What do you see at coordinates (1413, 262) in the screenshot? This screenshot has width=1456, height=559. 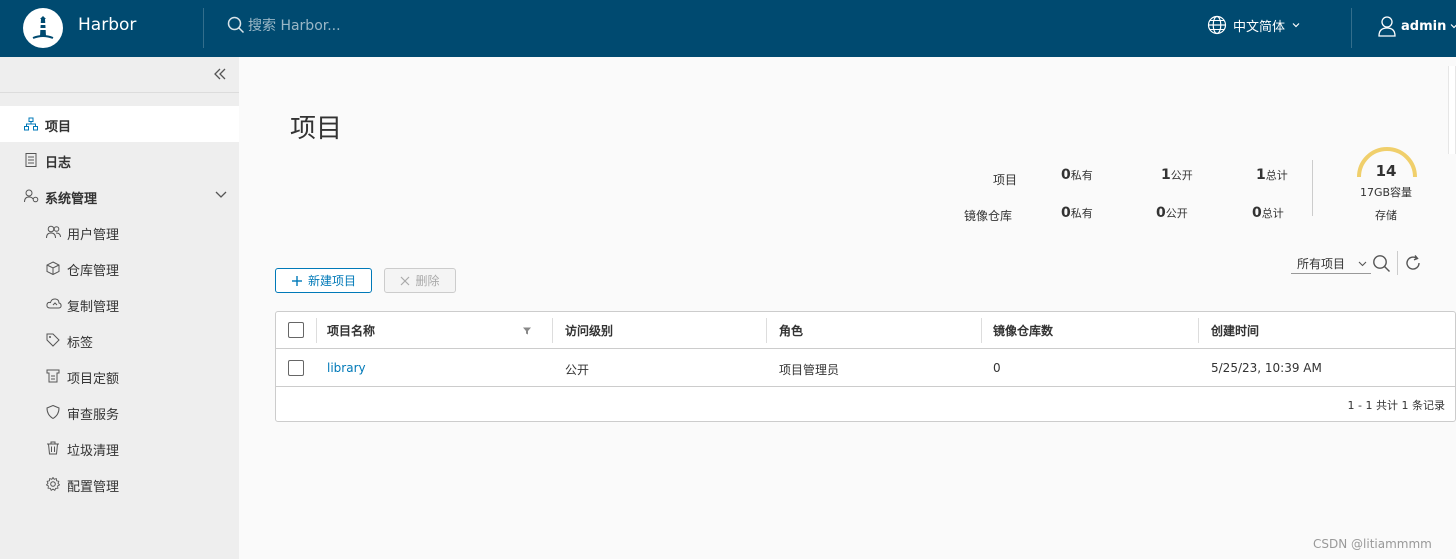 I see `refresh-icon` at bounding box center [1413, 262].